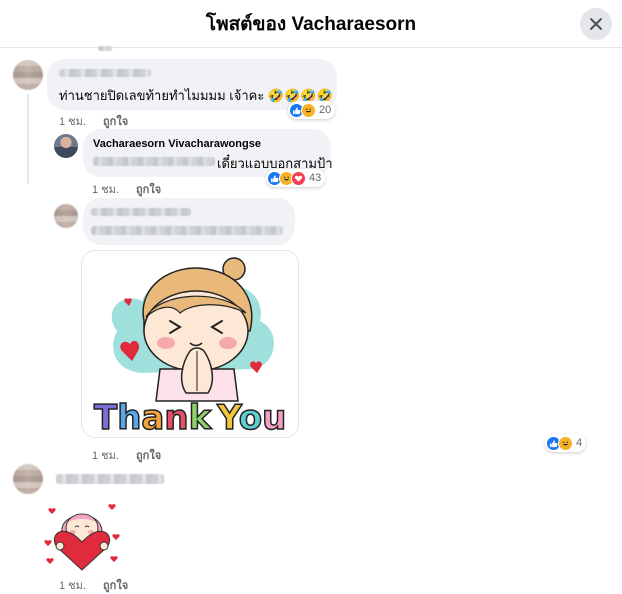 The width and height of the screenshot is (622, 594). I want to click on reaction-count: 20, so click(325, 110).